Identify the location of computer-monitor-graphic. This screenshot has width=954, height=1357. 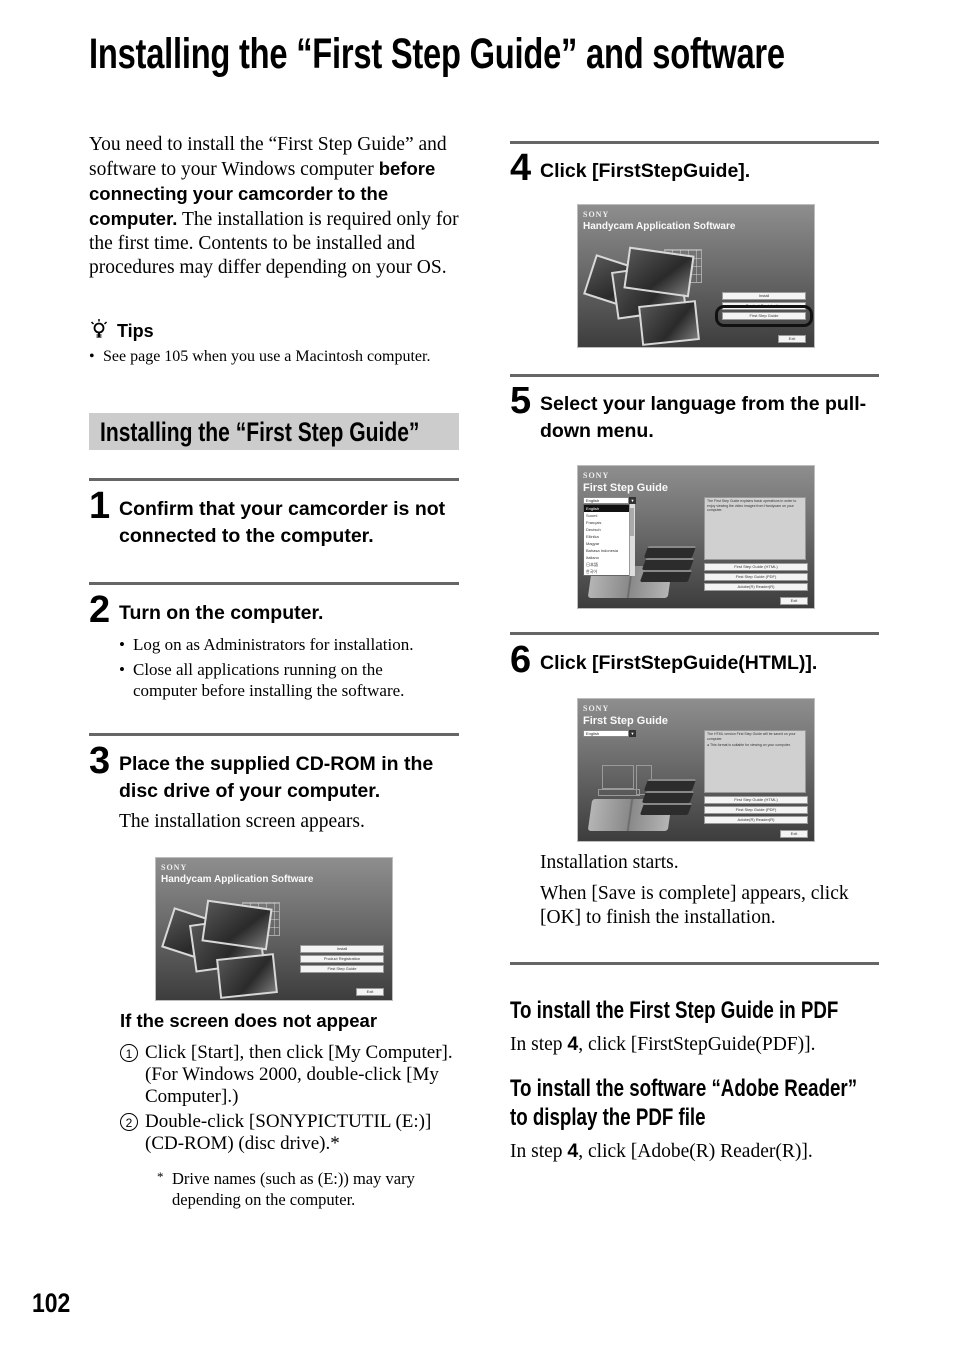
(618, 777).